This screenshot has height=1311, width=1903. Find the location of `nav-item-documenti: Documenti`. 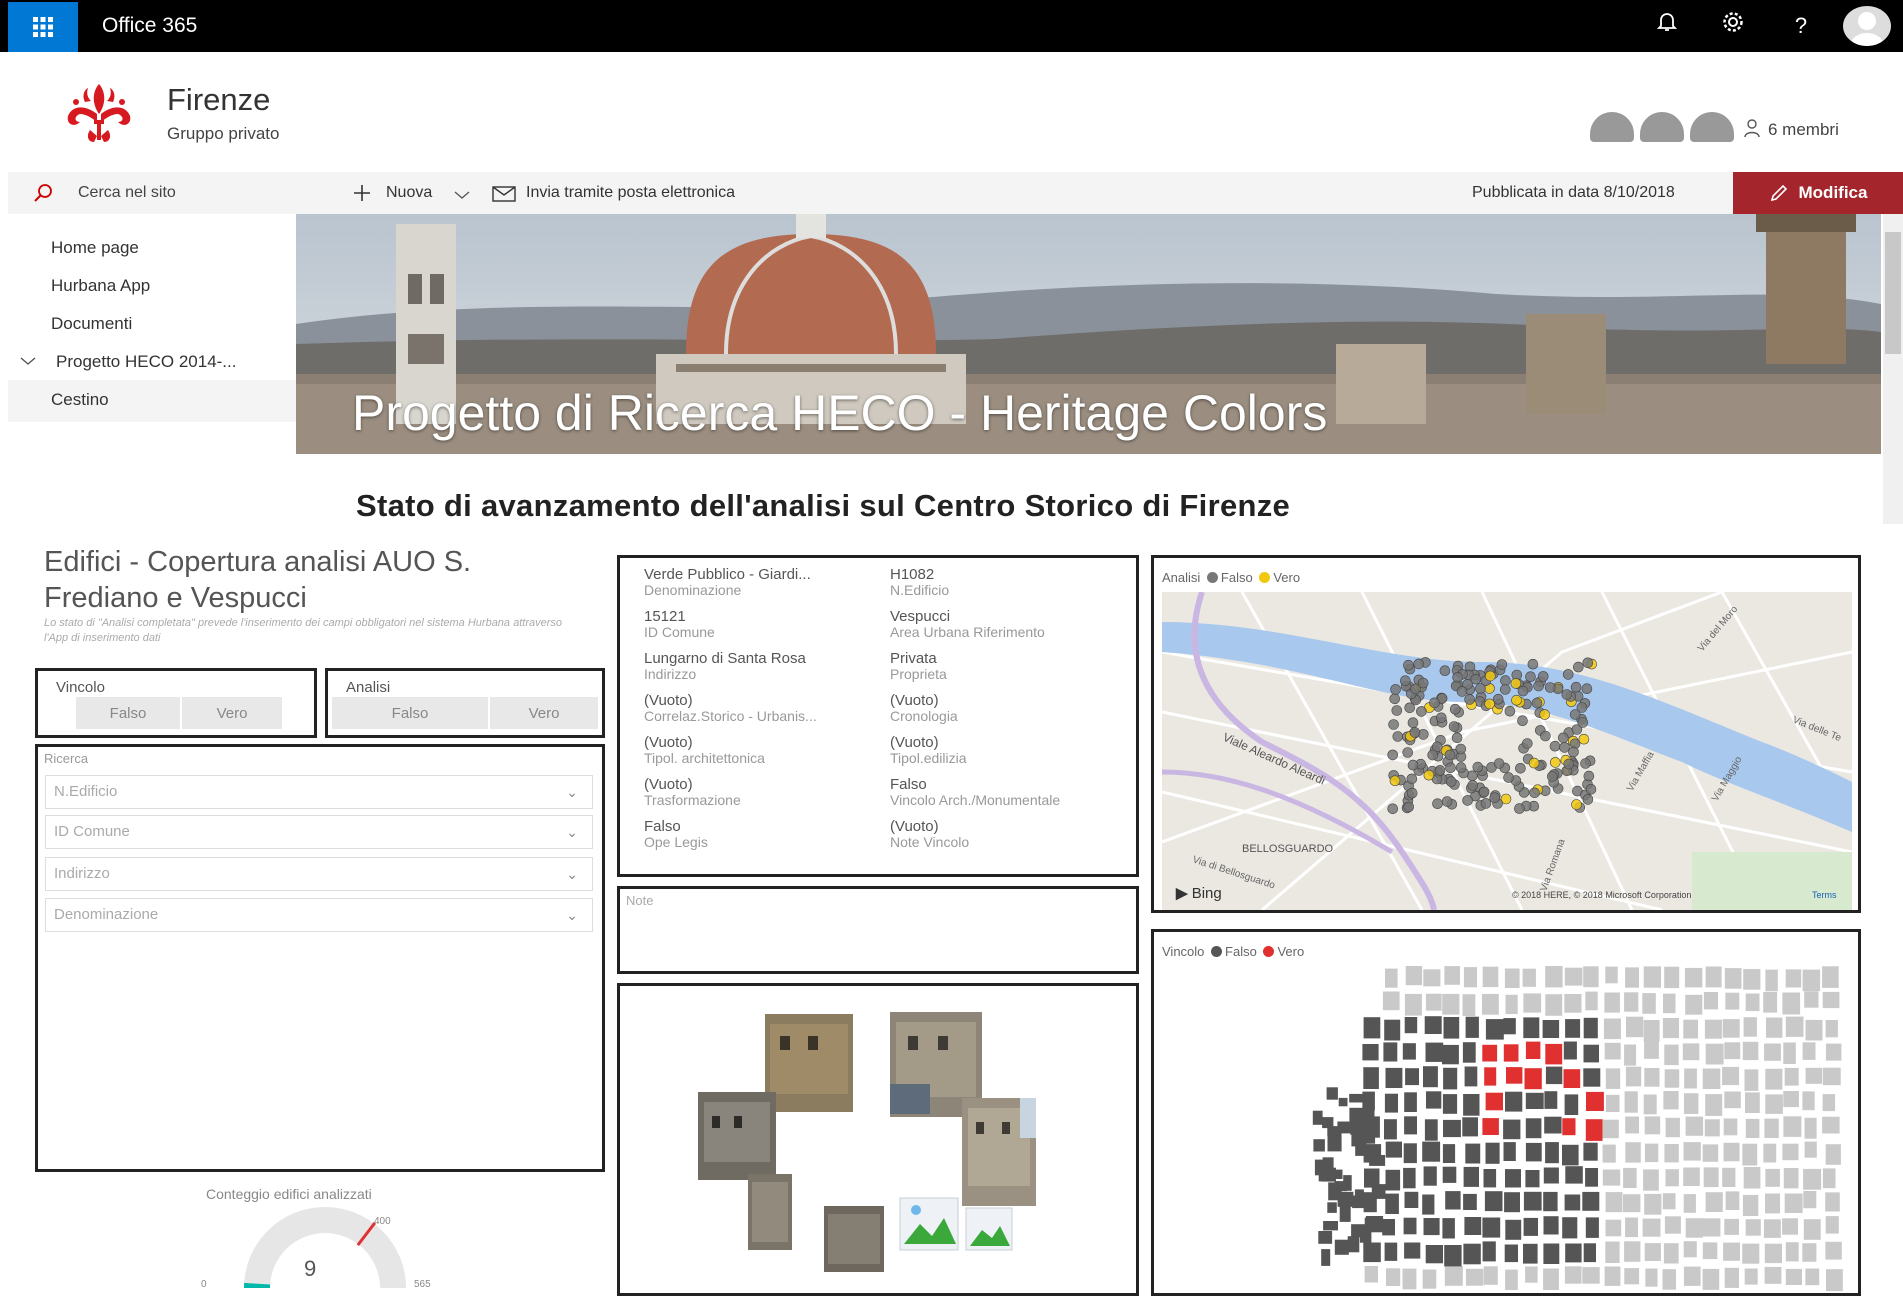

nav-item-documenti: Documenti is located at coordinates (91, 324).